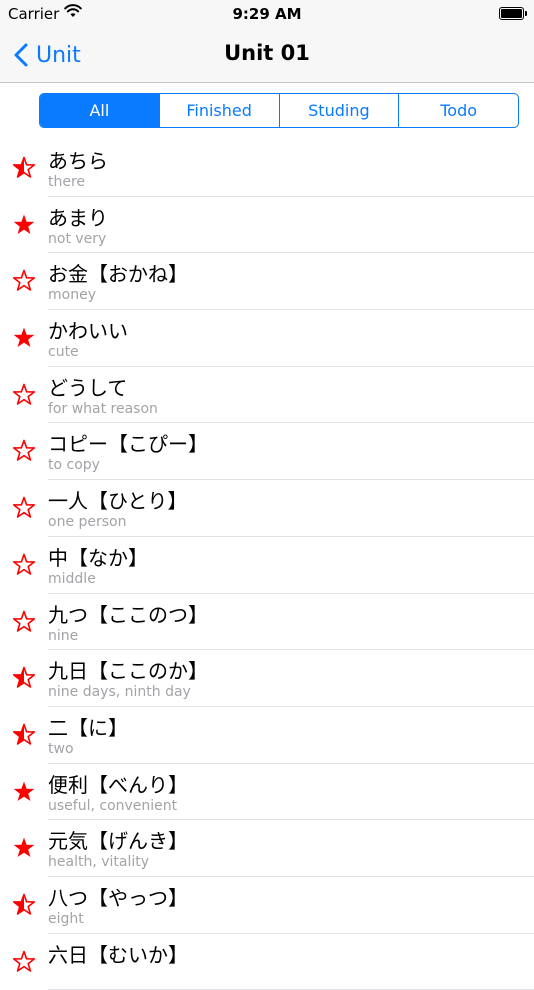  Describe the element at coordinates (87, 522) in the screenshot. I see `item-meaning: one person` at that location.